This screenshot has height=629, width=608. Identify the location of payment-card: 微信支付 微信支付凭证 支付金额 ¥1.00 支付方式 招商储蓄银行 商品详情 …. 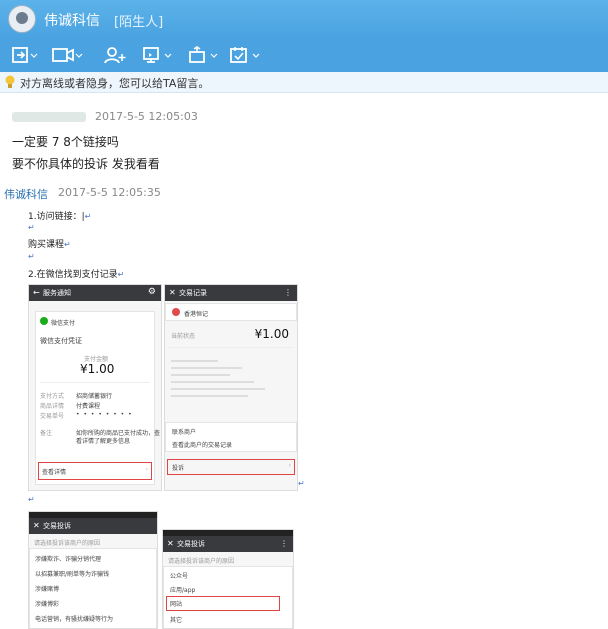
(97, 398).